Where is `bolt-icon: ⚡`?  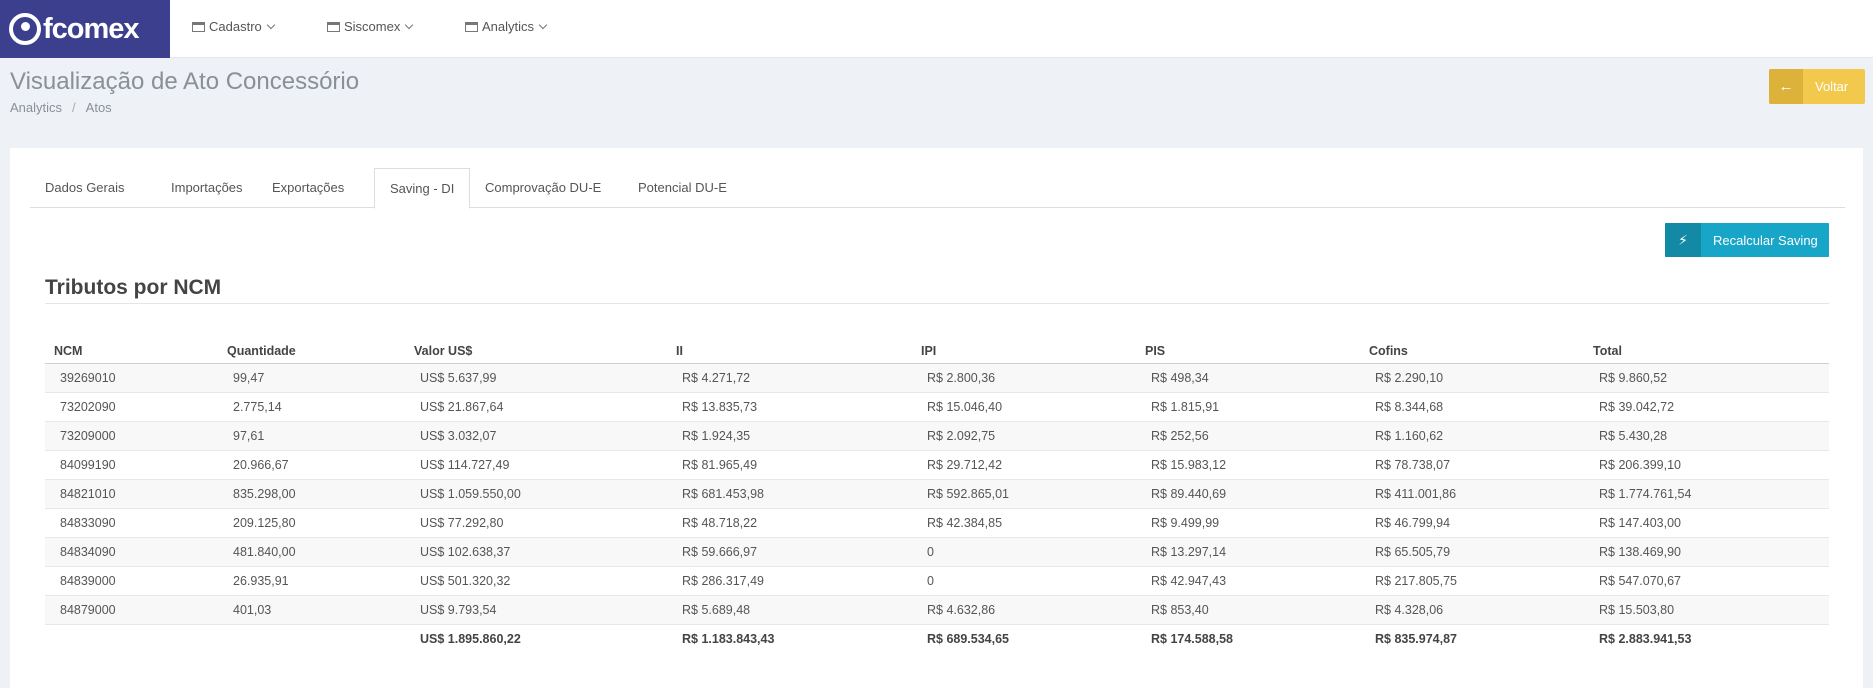
bolt-icon: ⚡ is located at coordinates (1683, 240).